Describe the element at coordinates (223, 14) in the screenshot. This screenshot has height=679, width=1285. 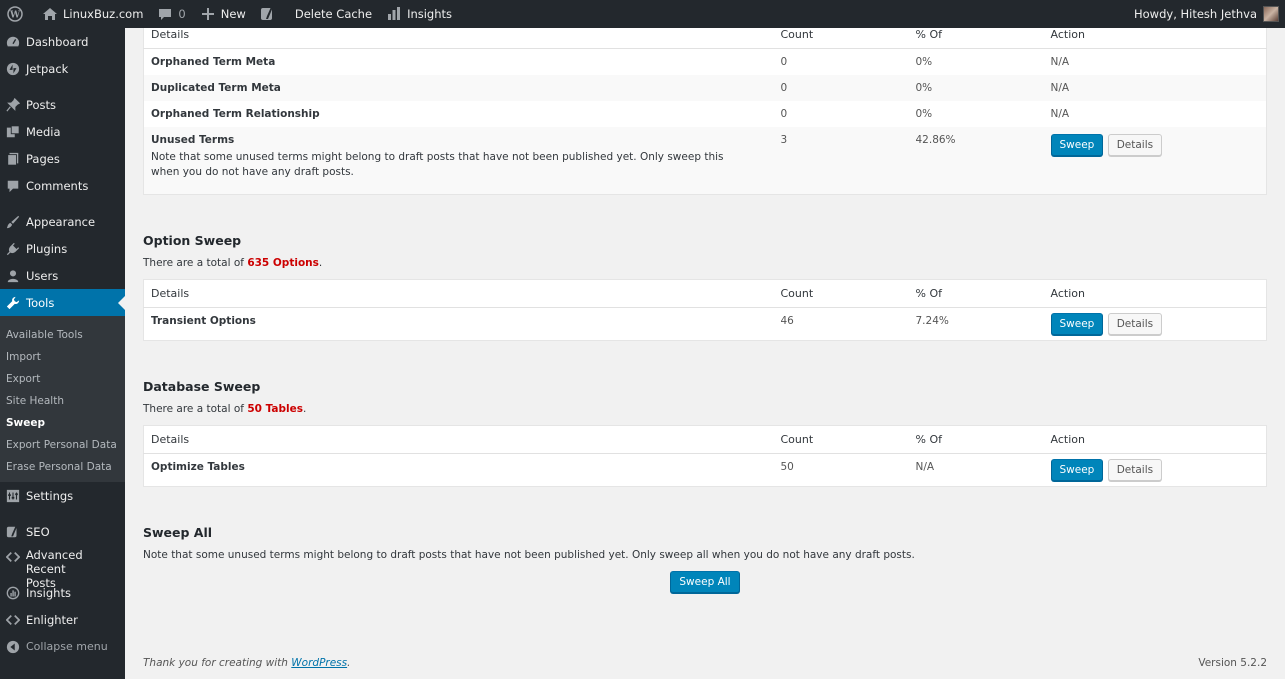
I see `new-content-button: New` at that location.